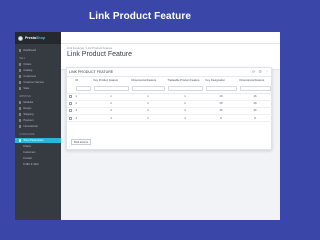  I want to click on settings-icon, so click(20, 140).